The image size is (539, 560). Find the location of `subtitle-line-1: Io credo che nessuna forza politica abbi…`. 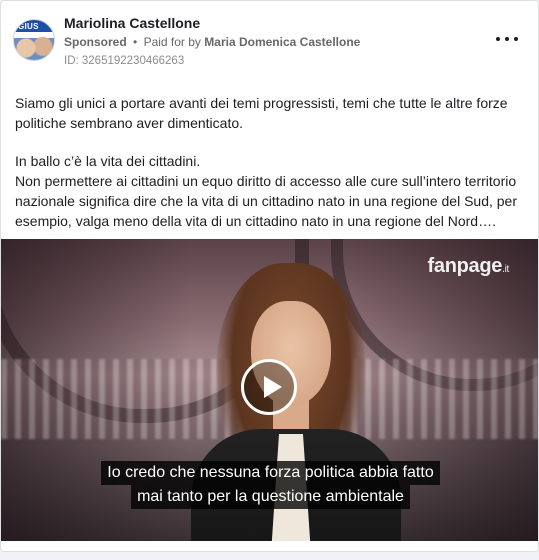

subtitle-line-1: Io credo che nessuna forza politica abbi… is located at coordinates (270, 473).